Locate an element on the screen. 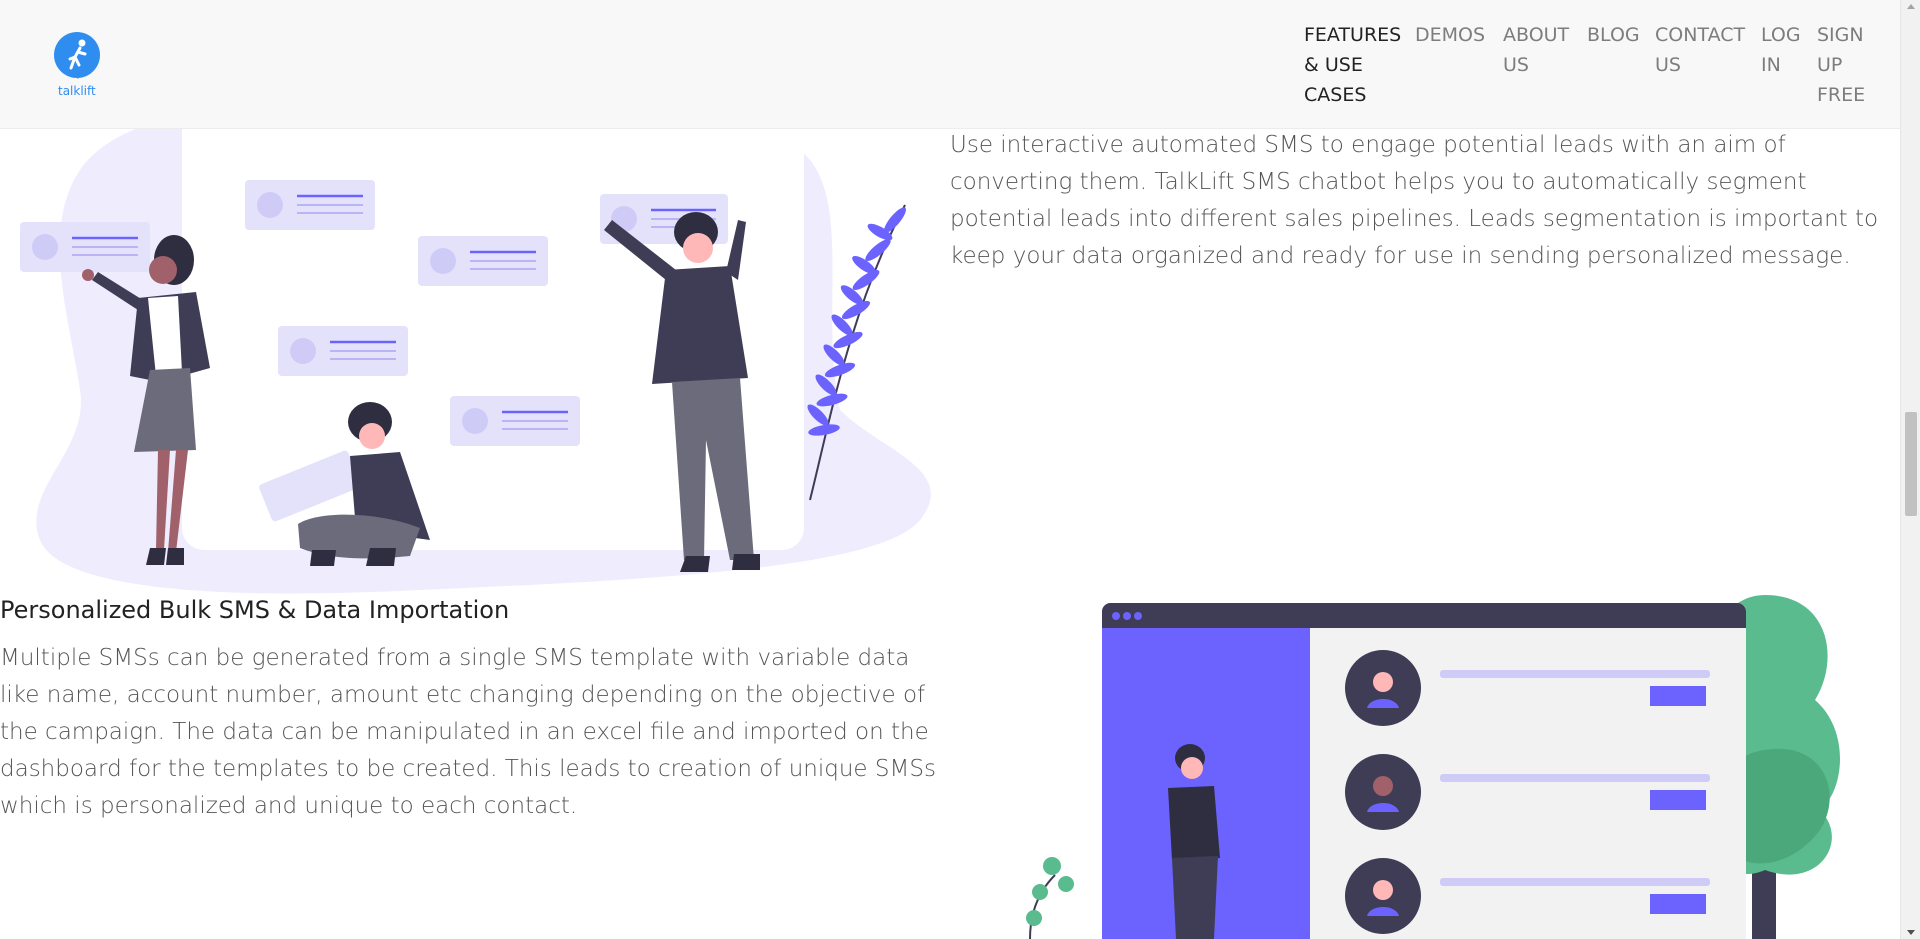 This screenshot has height=939, width=1920. scroll-up-arrow-icon is located at coordinates (1911, 6).